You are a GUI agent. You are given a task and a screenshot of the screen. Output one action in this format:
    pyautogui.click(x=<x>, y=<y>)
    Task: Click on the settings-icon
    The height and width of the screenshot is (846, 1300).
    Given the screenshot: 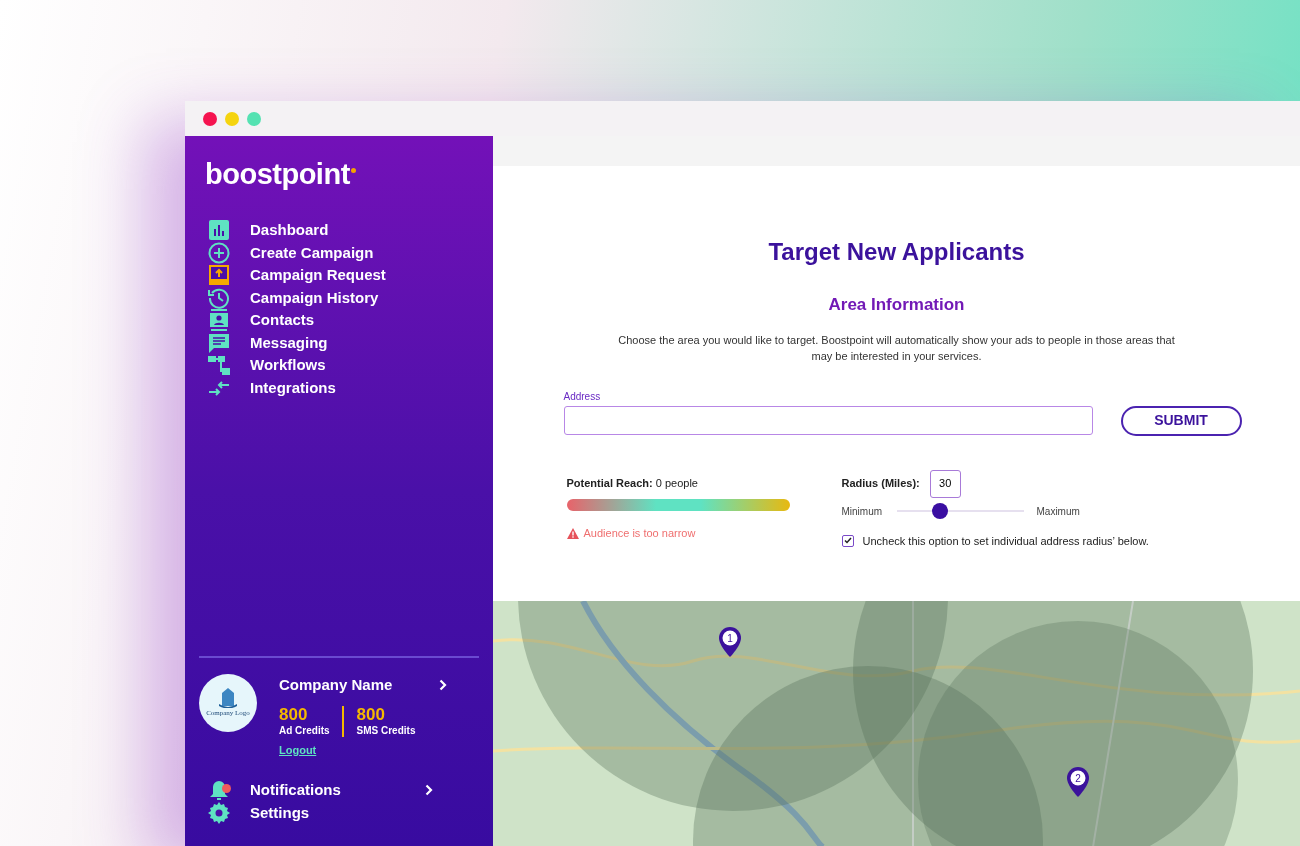 What is the action you would take?
    pyautogui.click(x=219, y=812)
    